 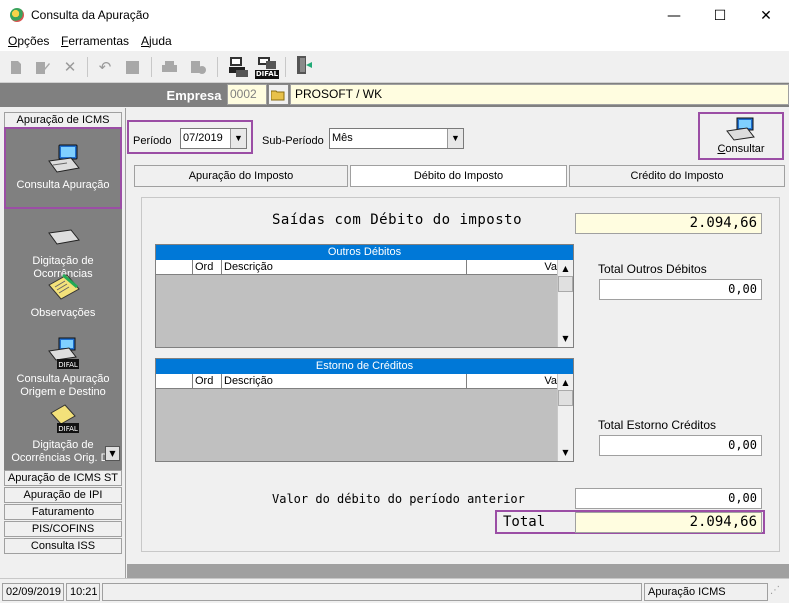 What do you see at coordinates (63, 385) in the screenshot?
I see `sidebar-item-label: Consulta Apuração Origem e Destino` at bounding box center [63, 385].